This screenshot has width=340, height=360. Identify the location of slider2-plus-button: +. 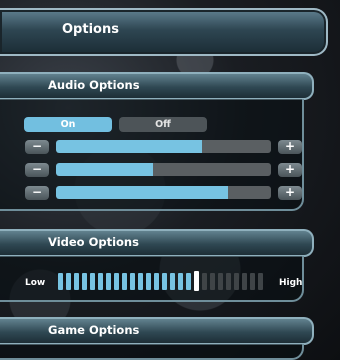
(290, 170).